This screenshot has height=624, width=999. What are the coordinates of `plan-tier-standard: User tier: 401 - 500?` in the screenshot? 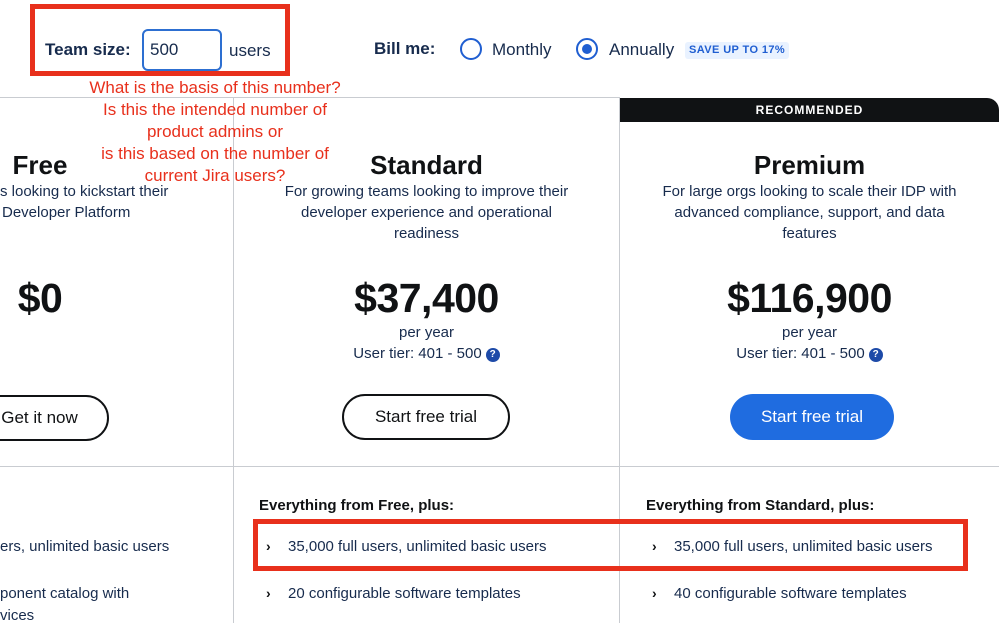 It's located at (426, 353).